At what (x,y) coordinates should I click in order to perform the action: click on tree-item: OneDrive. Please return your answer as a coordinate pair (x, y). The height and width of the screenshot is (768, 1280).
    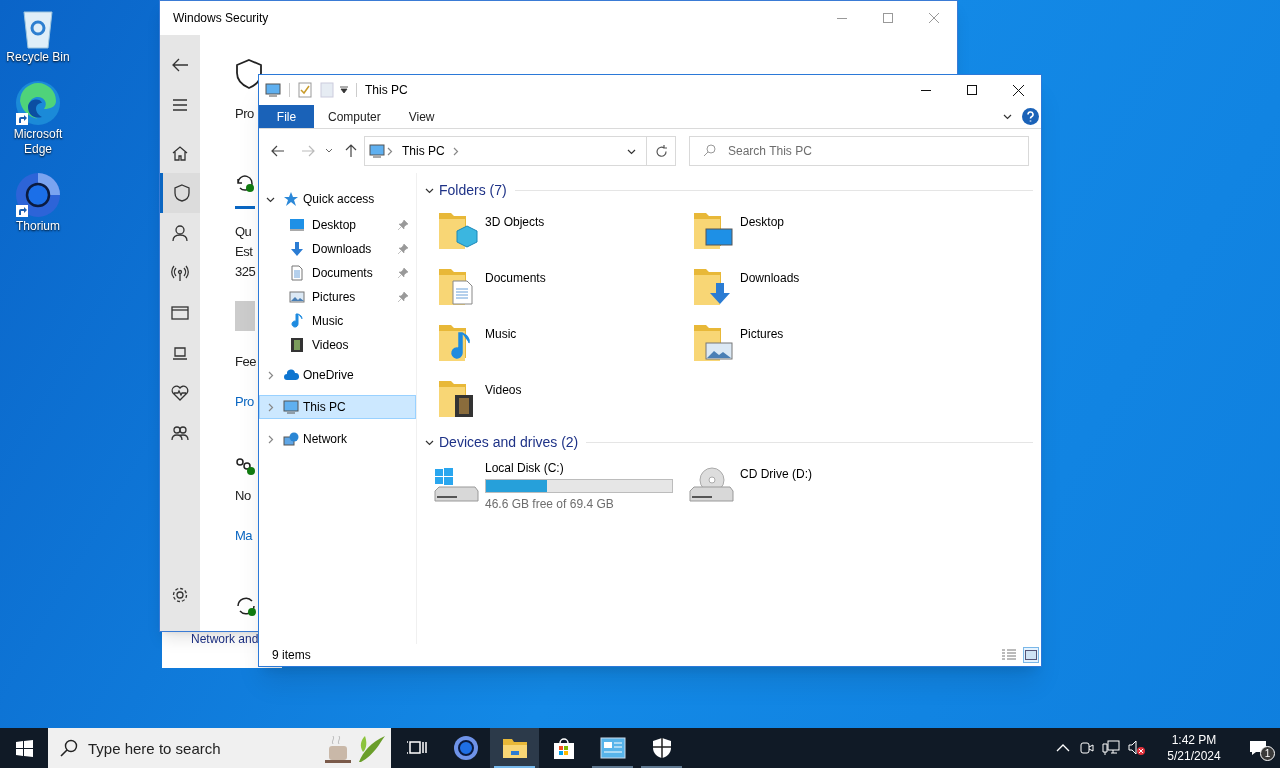
    Looking at the image, I should click on (337, 375).